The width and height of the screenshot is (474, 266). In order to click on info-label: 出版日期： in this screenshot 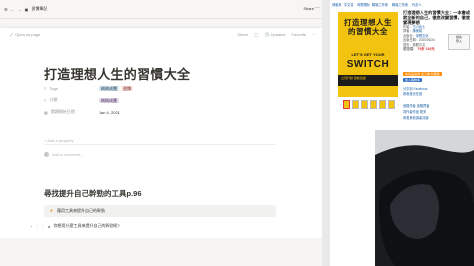, I will do `click(411, 40)`.